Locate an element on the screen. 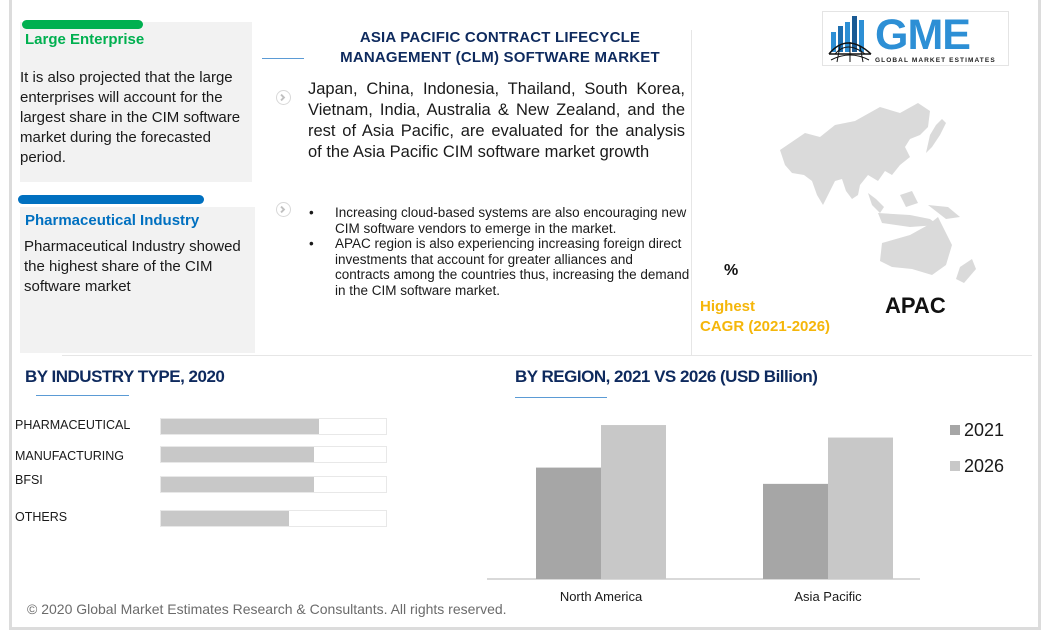 This screenshot has height=630, width=1041. legend-swatch-2026 is located at coordinates (955, 466).